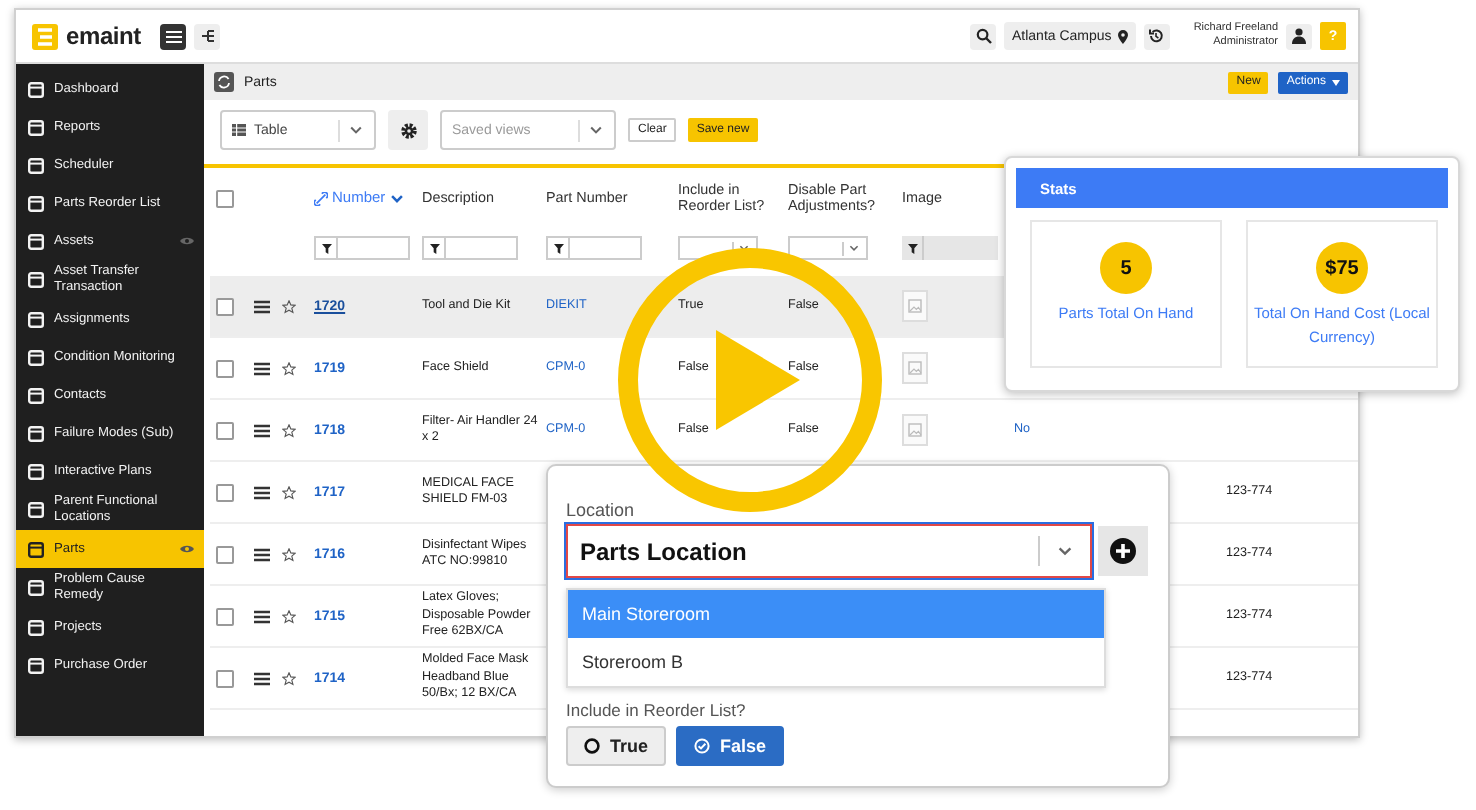 The width and height of the screenshot is (1476, 810). Describe the element at coordinates (1336, 82) in the screenshot. I see `caret-icon` at that location.